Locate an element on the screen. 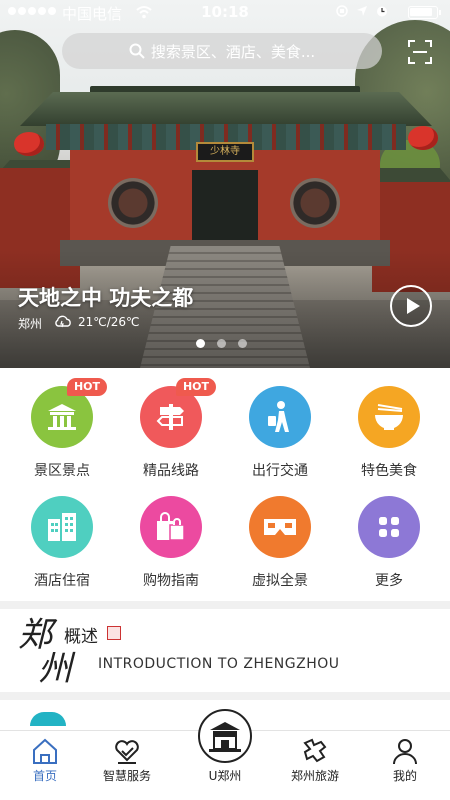 The image size is (450, 800). hero-weather: 21℃/26℃ is located at coordinates (109, 322).